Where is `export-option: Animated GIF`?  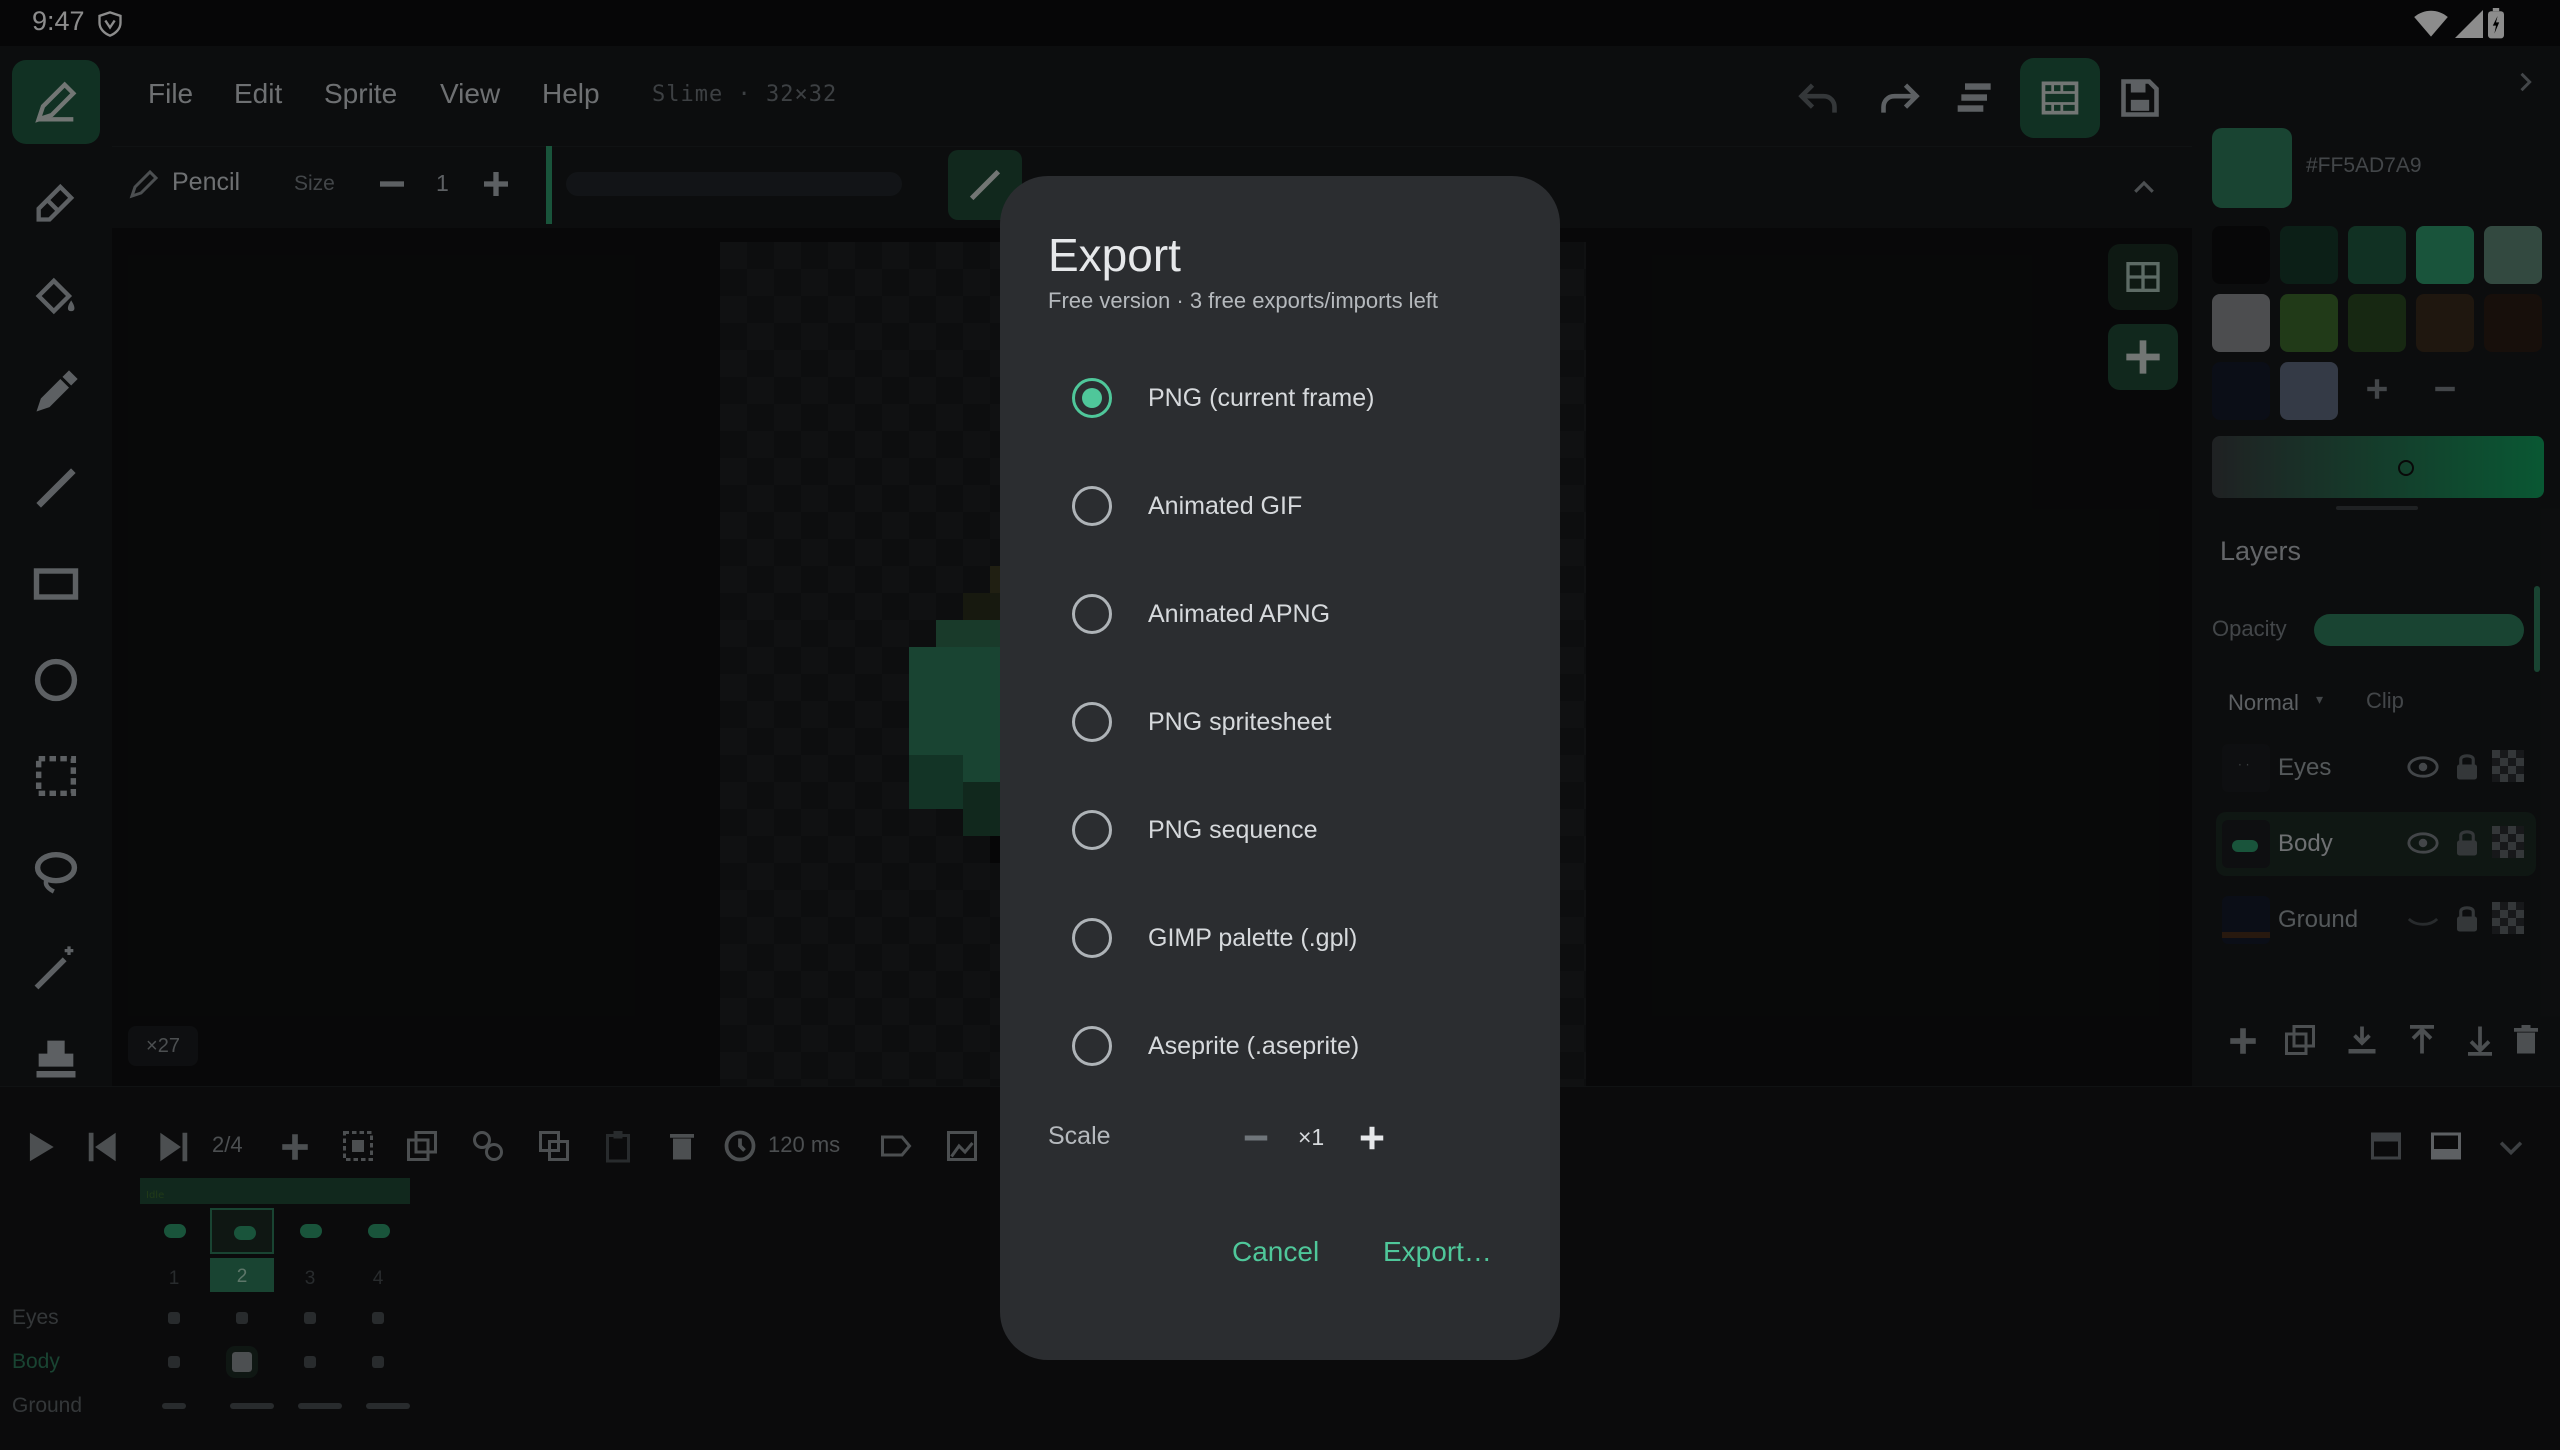 export-option: Animated GIF is located at coordinates (1292, 506).